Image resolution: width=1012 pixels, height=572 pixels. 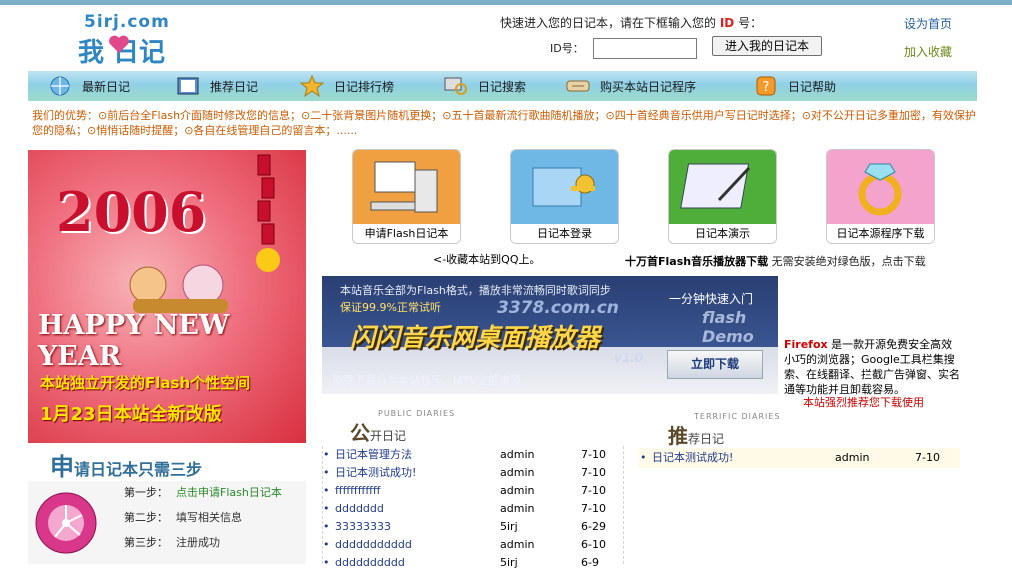 I want to click on nav-ranking: 日记排行榜, so click(x=346, y=86).